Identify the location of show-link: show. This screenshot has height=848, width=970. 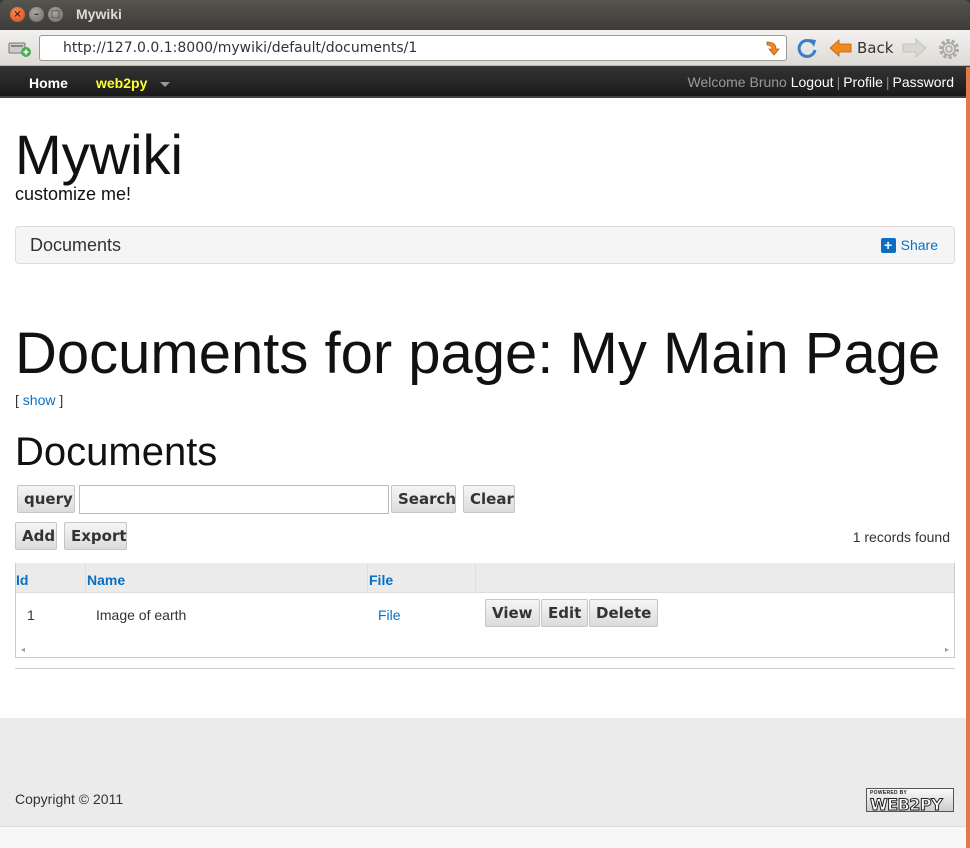
(39, 400).